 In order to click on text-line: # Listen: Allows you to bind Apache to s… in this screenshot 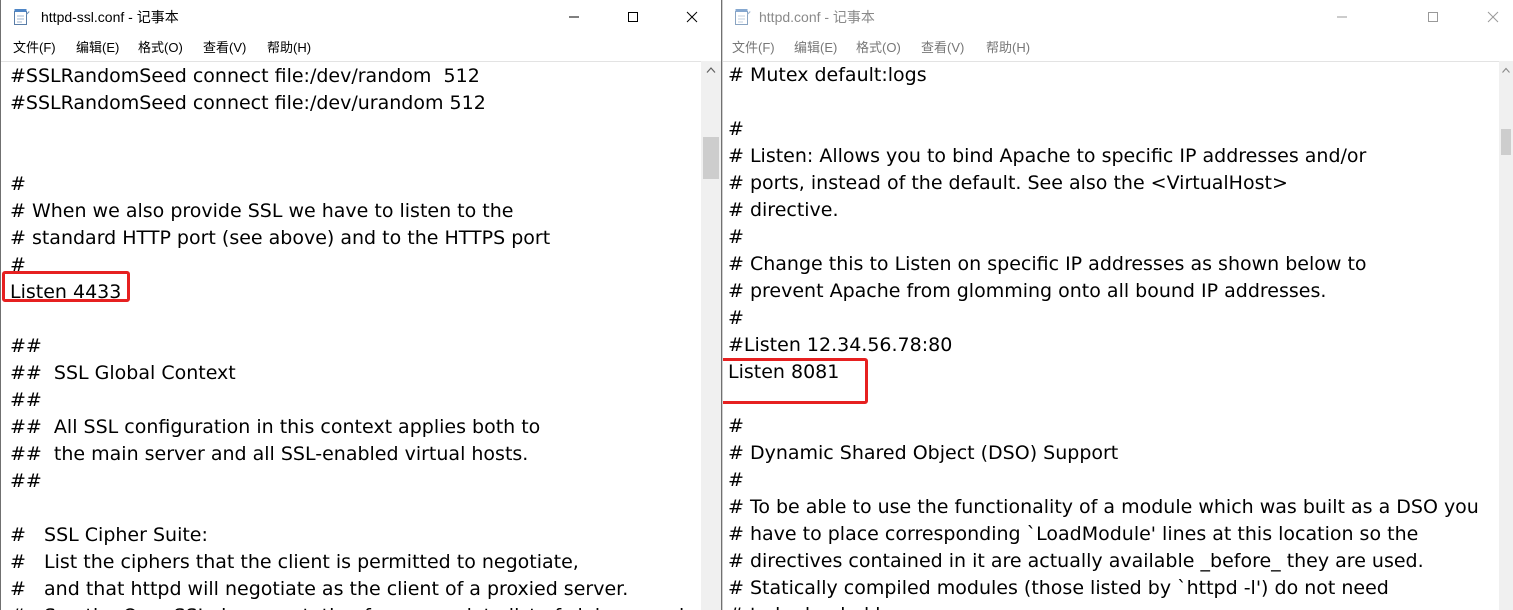, I will do `click(1047, 156)`.